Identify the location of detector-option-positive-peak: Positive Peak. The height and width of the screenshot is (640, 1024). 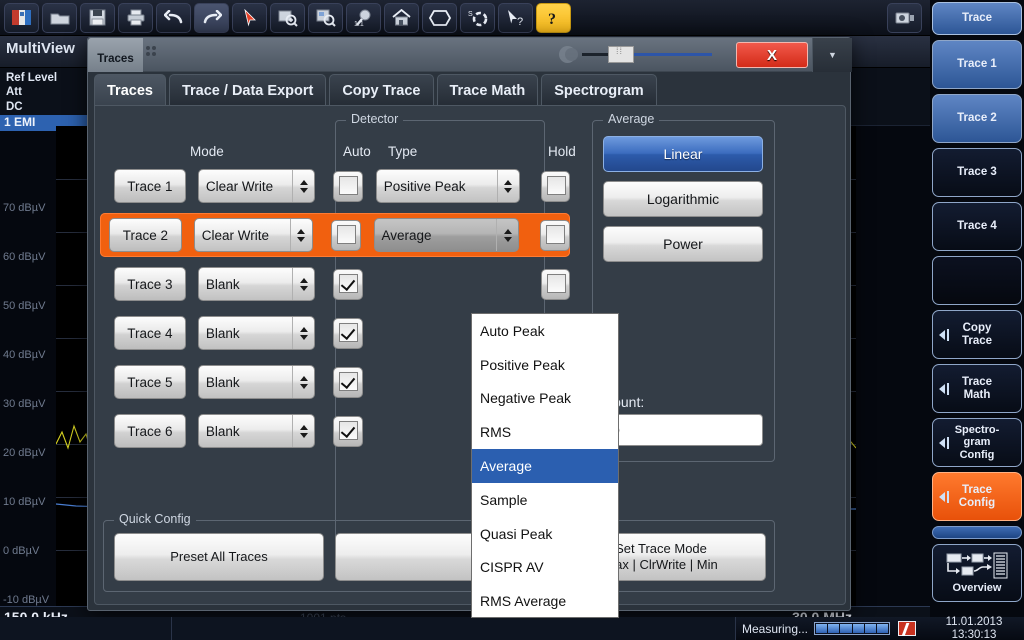
(545, 365).